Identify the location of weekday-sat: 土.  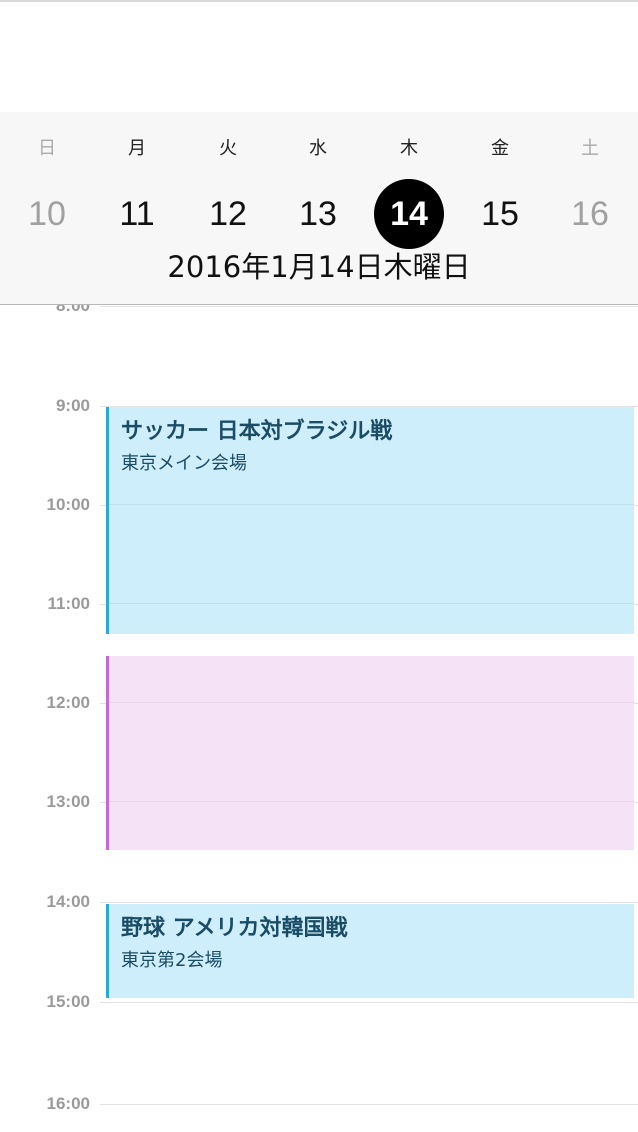
(590, 148).